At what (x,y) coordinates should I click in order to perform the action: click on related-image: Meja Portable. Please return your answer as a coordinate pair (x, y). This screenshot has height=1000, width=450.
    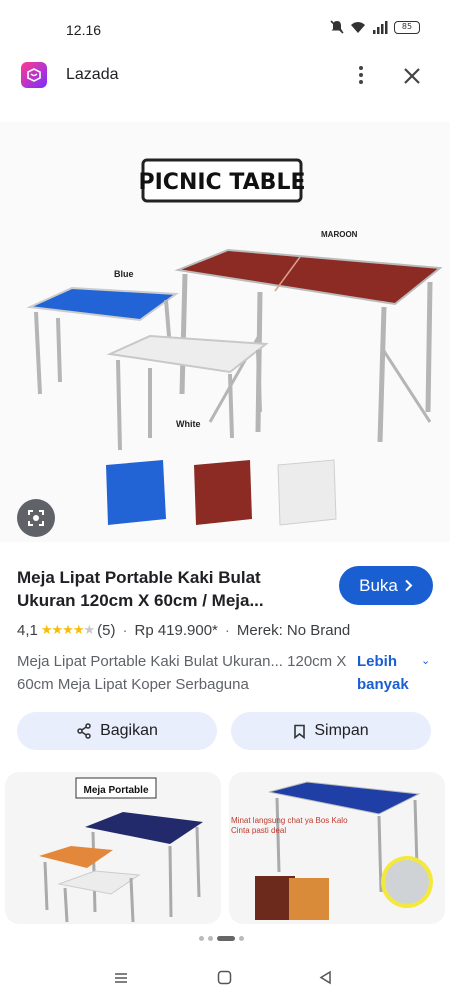
    Looking at the image, I should click on (121, 850).